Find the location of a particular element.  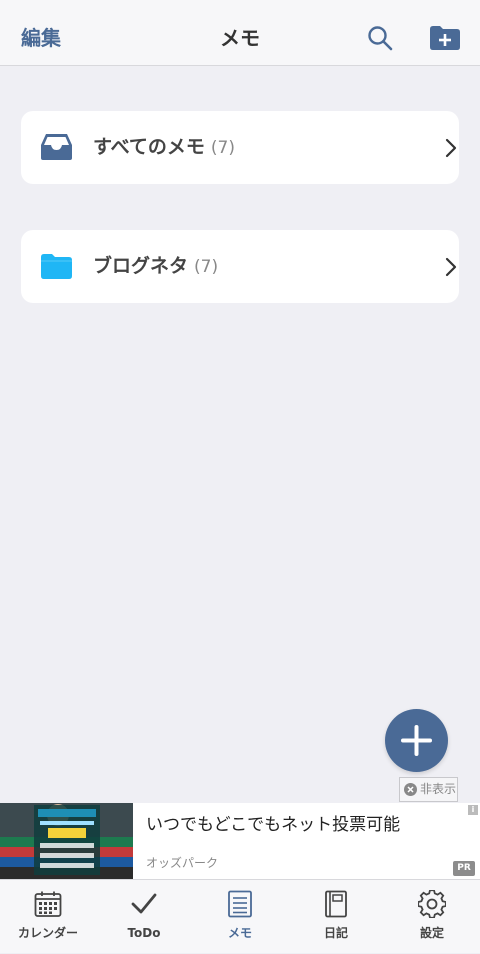

navigation-bar: 編集 メモ is located at coordinates (240, 33).